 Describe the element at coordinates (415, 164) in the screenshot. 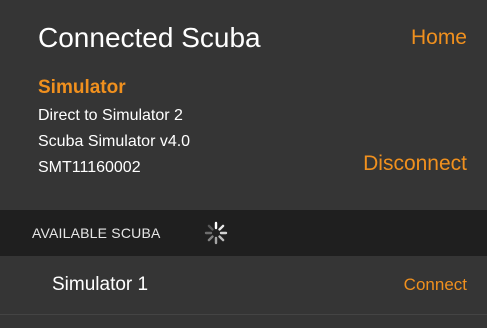

I see `disconnect-button: Disconnect` at that location.